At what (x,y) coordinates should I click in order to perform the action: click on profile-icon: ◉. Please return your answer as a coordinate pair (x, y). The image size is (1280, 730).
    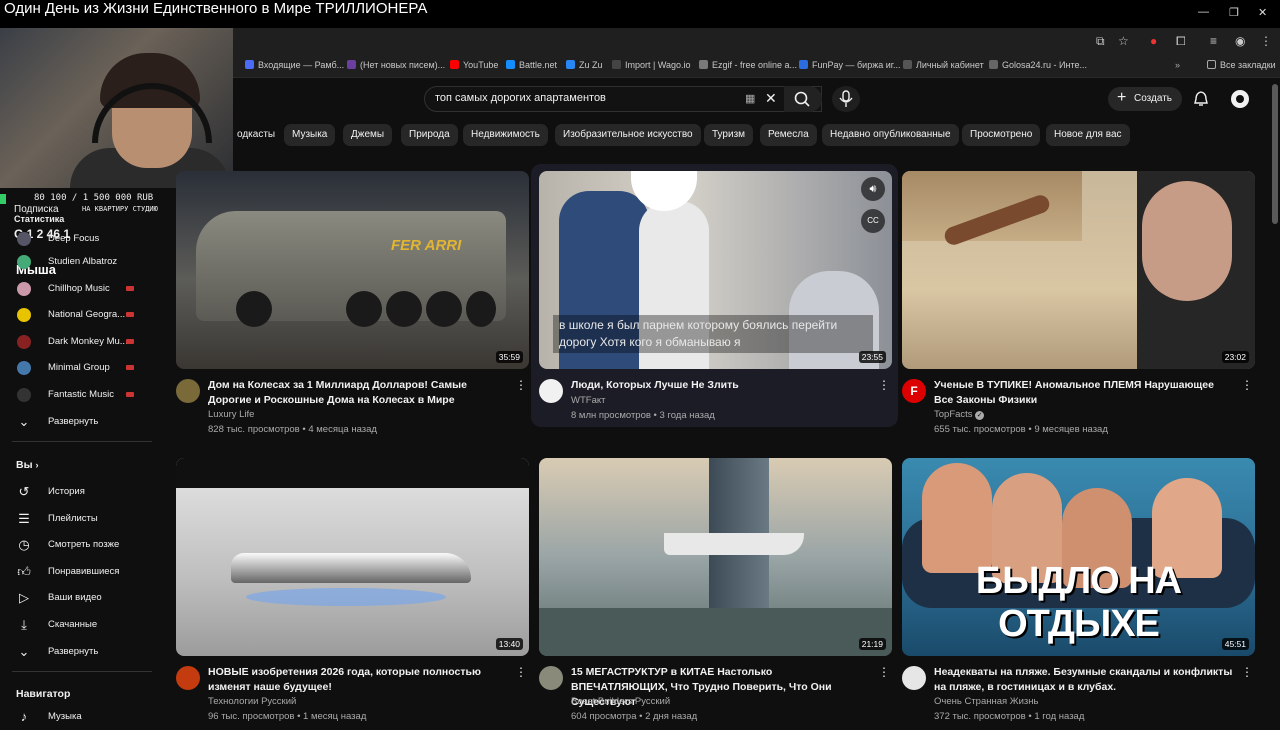
    Looking at the image, I should click on (1240, 41).